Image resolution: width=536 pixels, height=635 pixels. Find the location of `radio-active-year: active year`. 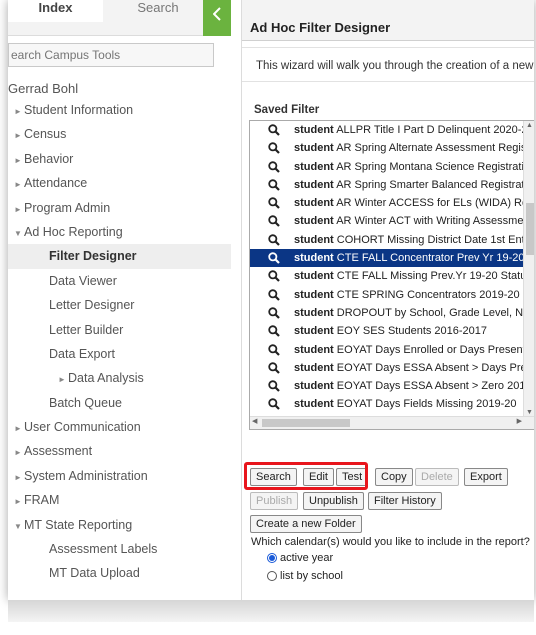

radio-active-year: active year is located at coordinates (300, 558).